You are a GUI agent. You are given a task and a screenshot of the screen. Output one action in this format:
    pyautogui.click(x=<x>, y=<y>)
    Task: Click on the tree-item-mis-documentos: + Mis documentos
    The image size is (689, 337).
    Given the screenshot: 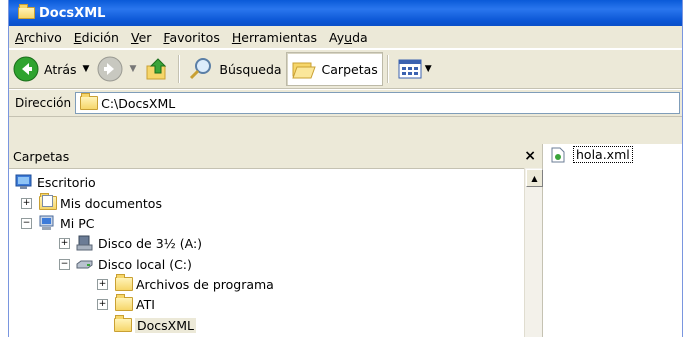 What is the action you would take?
    pyautogui.click(x=91, y=203)
    